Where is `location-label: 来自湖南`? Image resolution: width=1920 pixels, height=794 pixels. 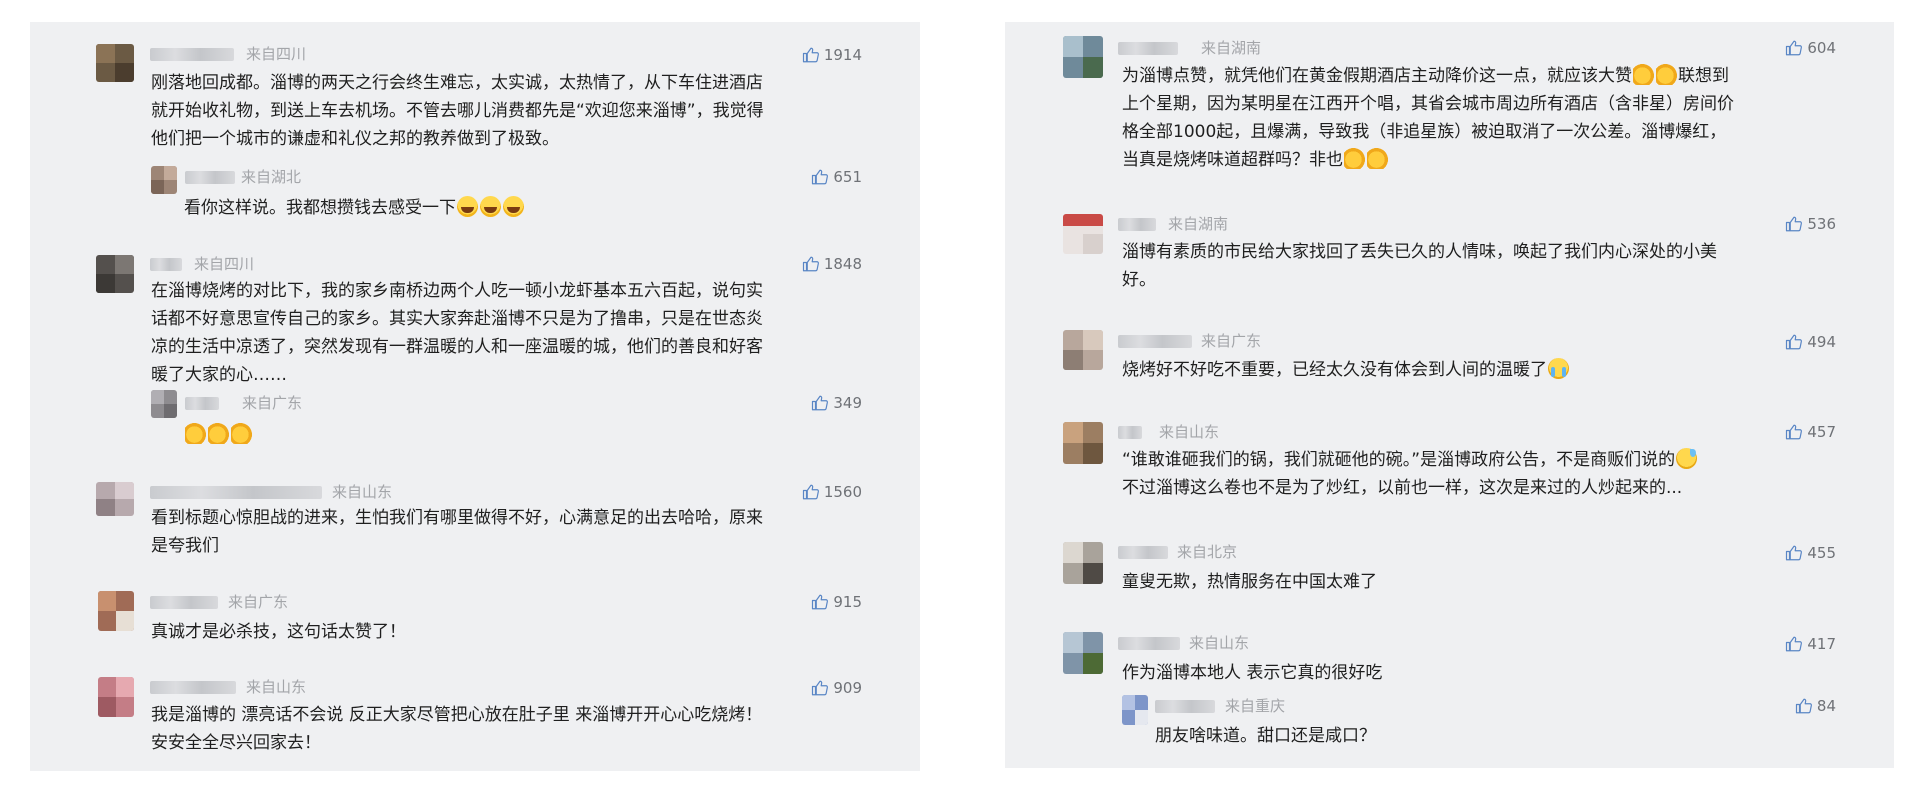 location-label: 来自湖南 is located at coordinates (1231, 48).